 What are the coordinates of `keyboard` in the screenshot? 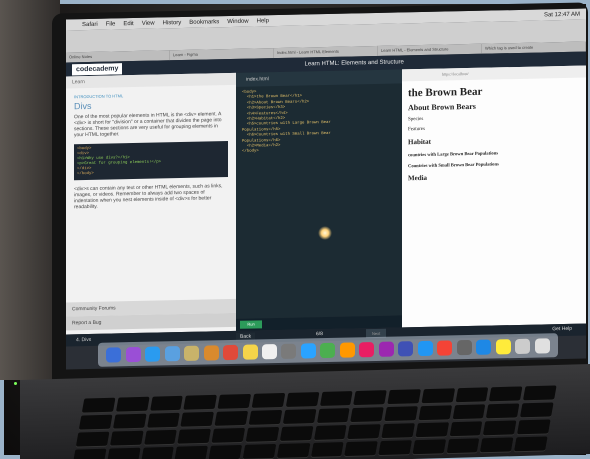 It's located at (314, 422).